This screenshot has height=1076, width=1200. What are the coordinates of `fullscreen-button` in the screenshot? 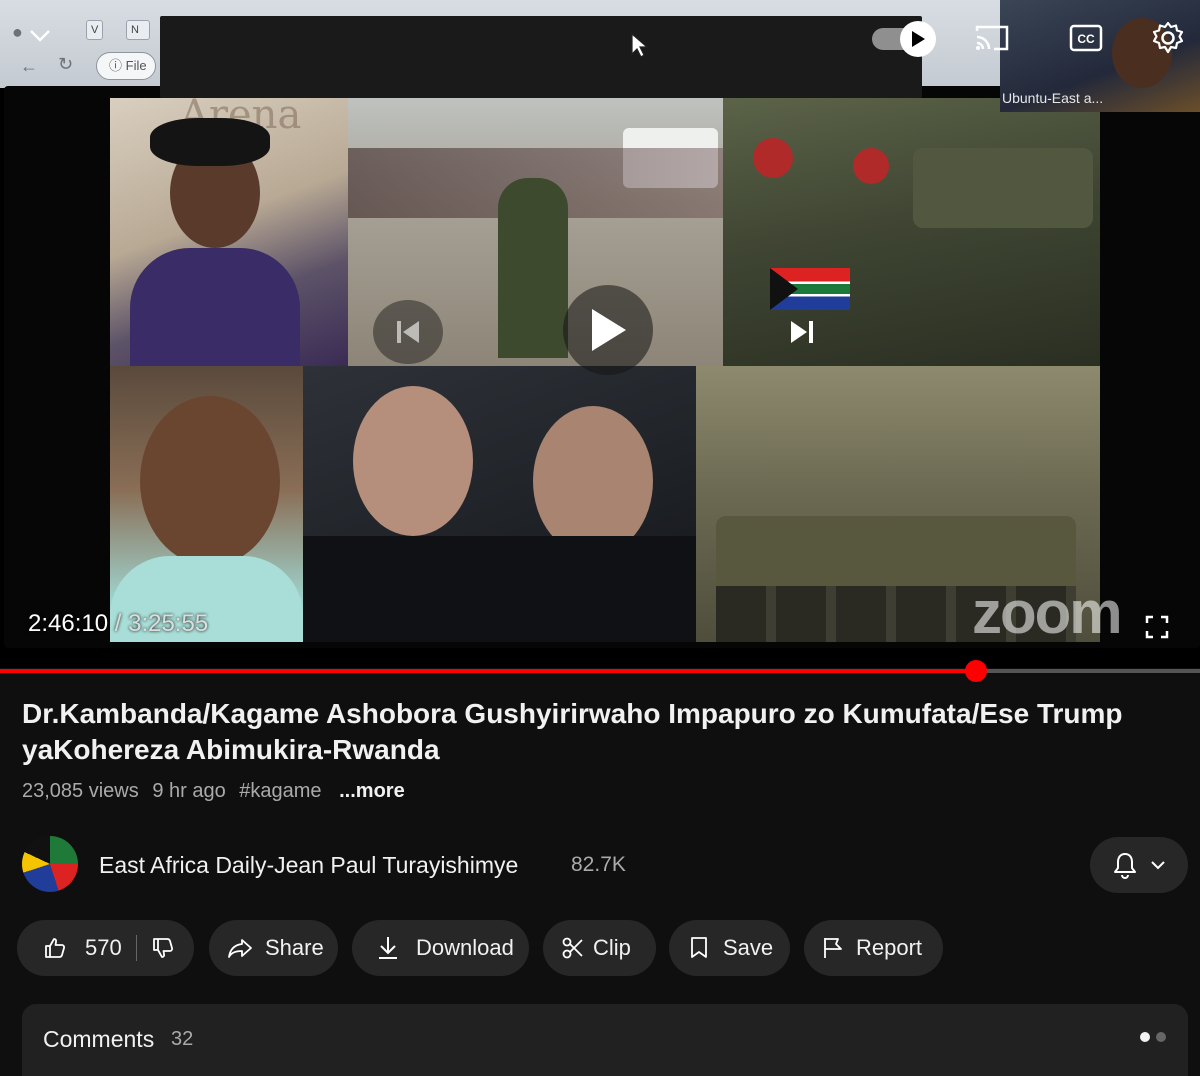 It's located at (1157, 627).